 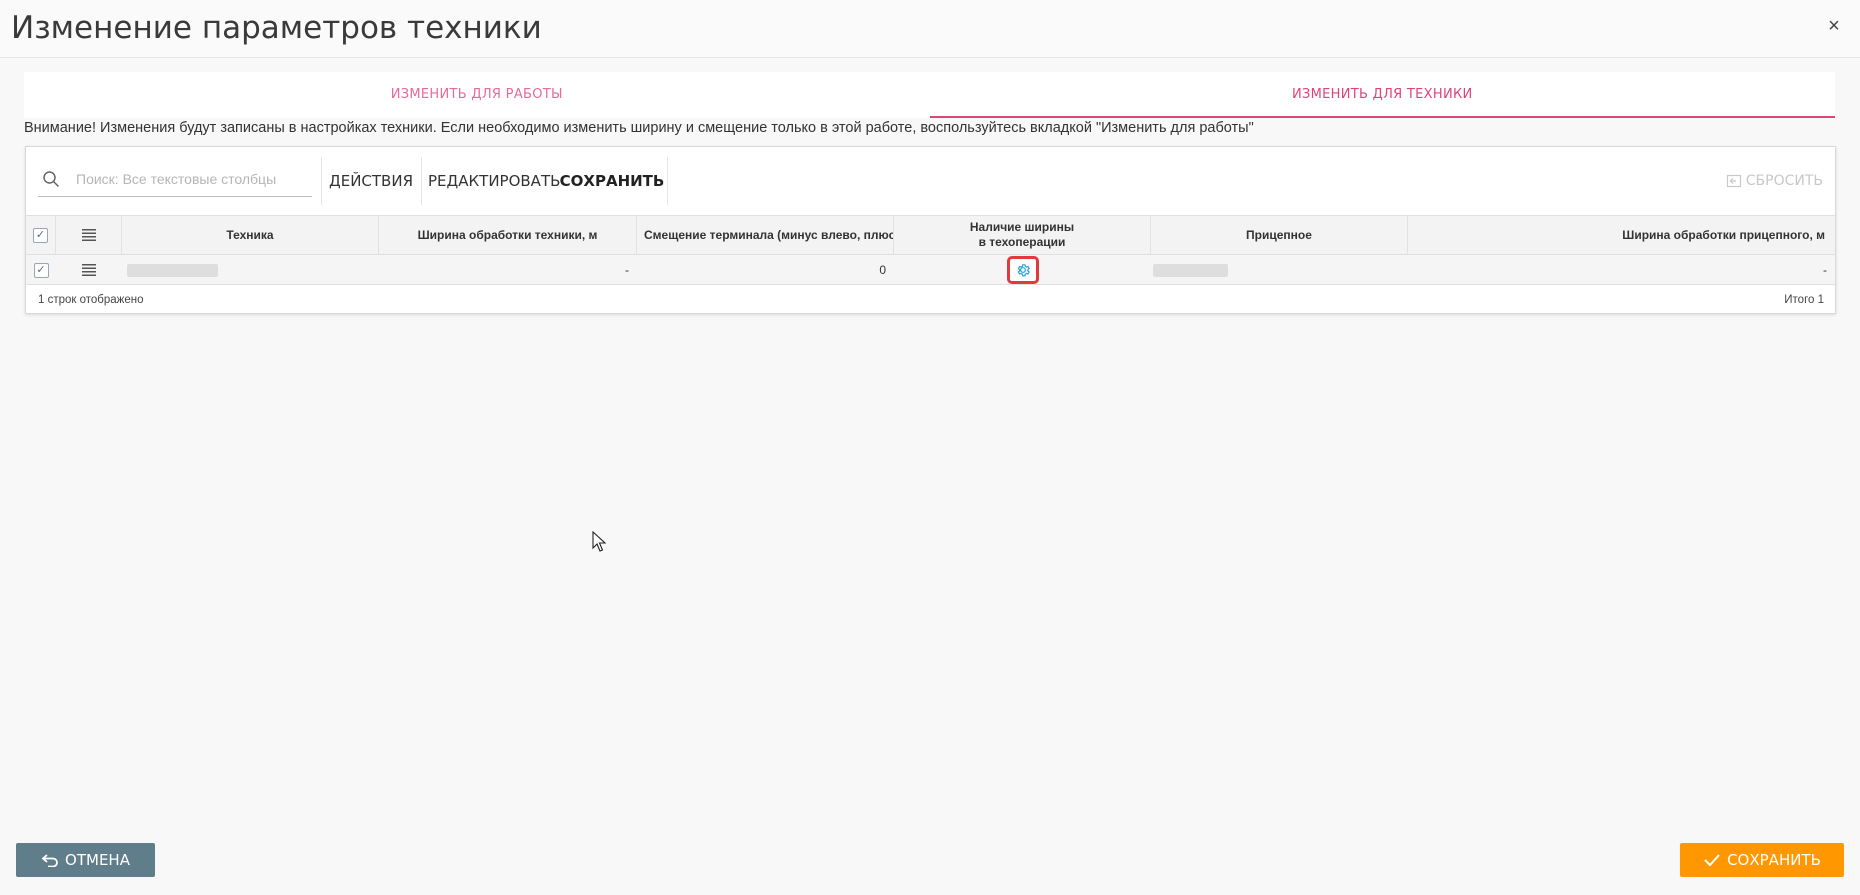 I want to click on total-count: Итого 1, so click(x=1804, y=300).